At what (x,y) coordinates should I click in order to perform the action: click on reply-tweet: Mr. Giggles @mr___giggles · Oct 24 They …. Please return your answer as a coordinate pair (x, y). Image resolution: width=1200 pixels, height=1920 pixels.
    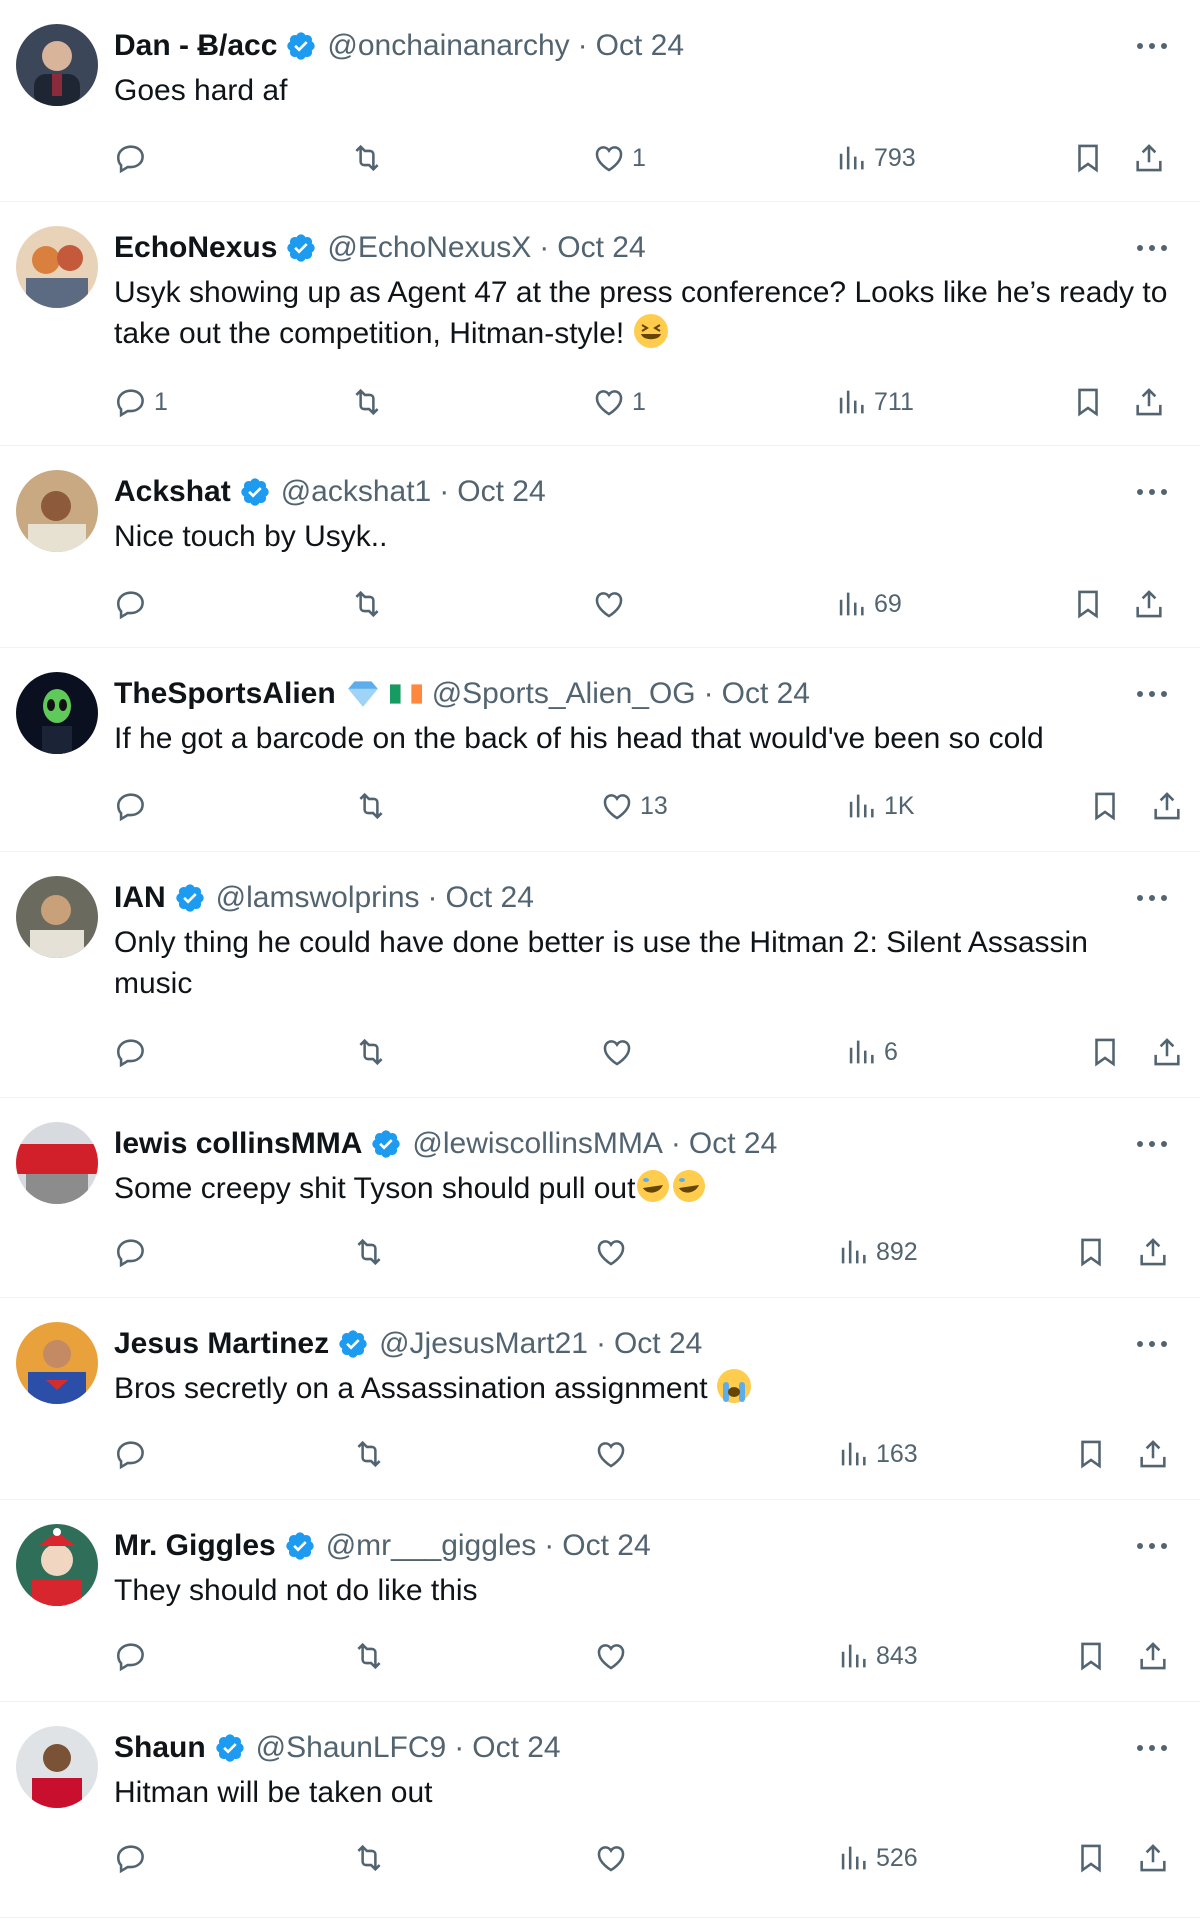
    Looking at the image, I should click on (600, 1601).